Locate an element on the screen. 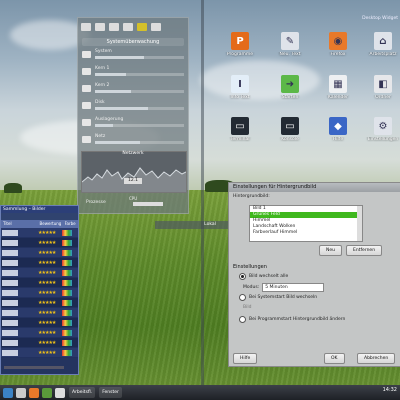 Image resolution: width=400 pixels, height=400 pixels. tree is located at coordinates (13, 188).